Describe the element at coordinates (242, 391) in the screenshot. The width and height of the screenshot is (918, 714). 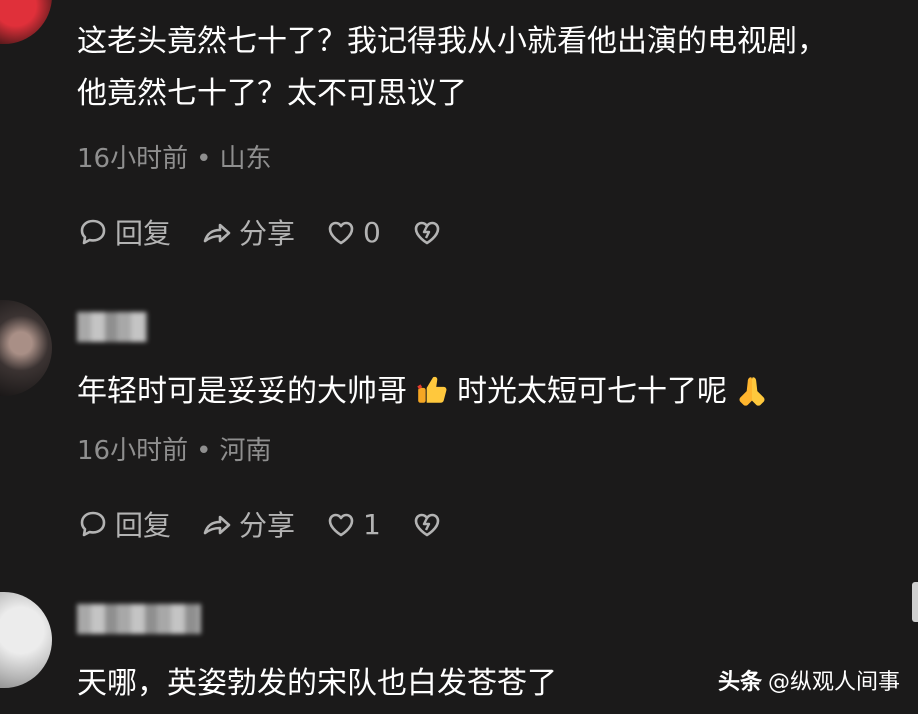
I see `comment-text-part: 年轻时可是妥妥的大帅哥` at that location.